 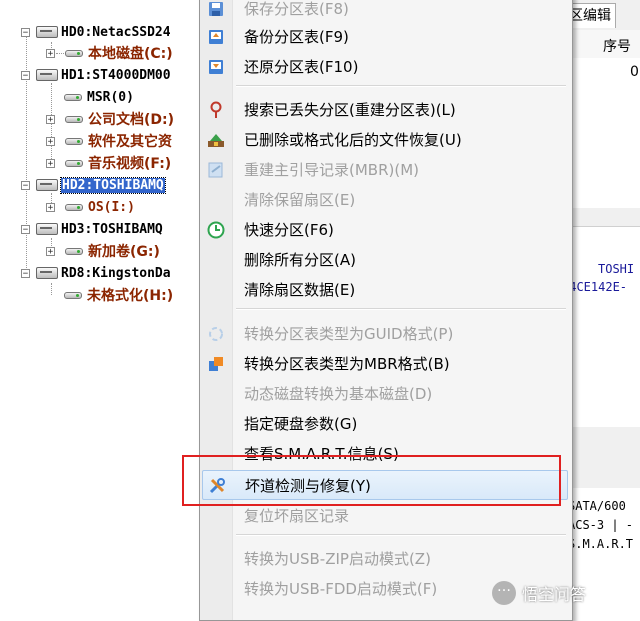 What do you see at coordinates (116, 273) in the screenshot?
I see `disk-label: RD8:KingstonDa` at bounding box center [116, 273].